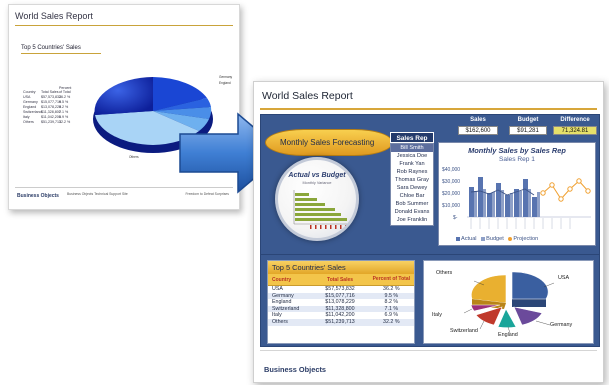  I want to click on table-row: England $13,078,229 8.2 %, so click(341, 302).